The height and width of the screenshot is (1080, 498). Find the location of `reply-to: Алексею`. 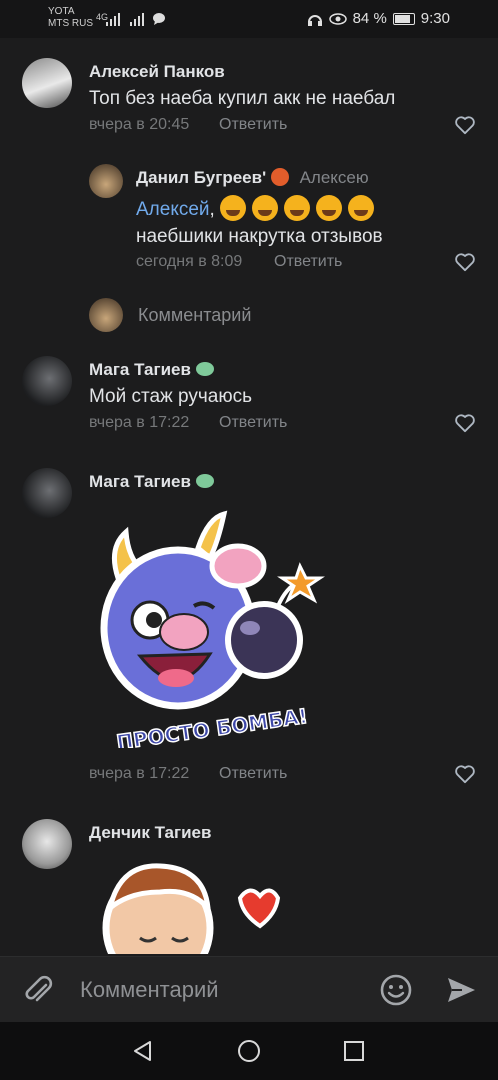

reply-to: Алексею is located at coordinates (334, 177).